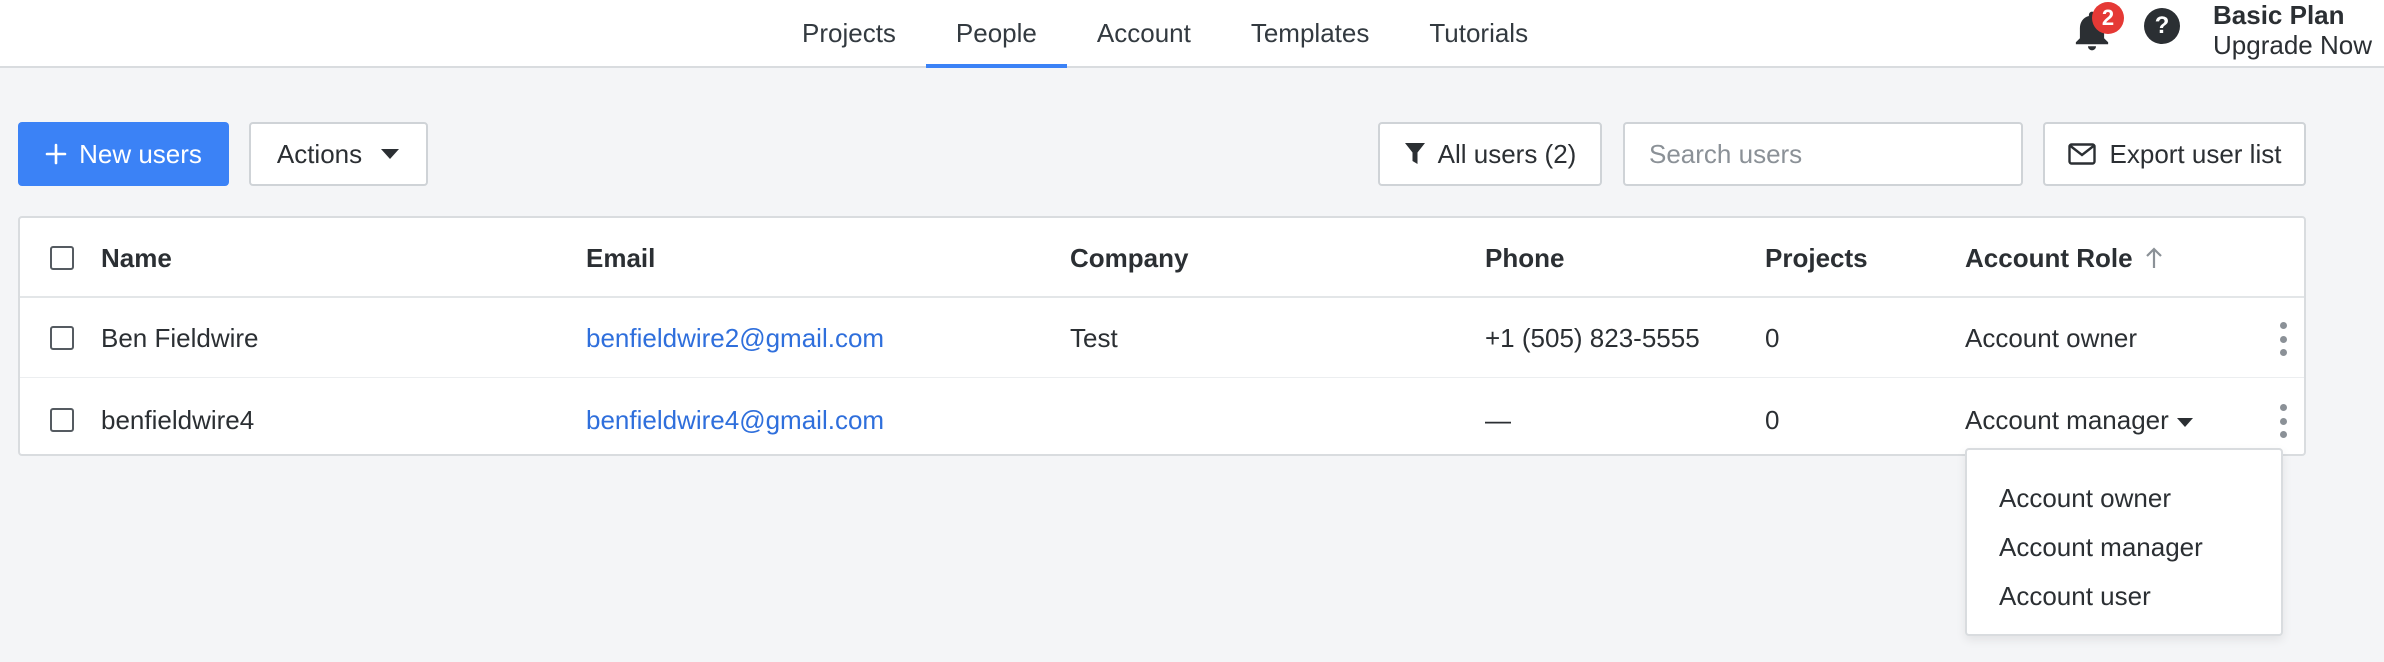 The height and width of the screenshot is (662, 2384). I want to click on user-email-link: benfieldwire2@gmail.com, so click(735, 338).